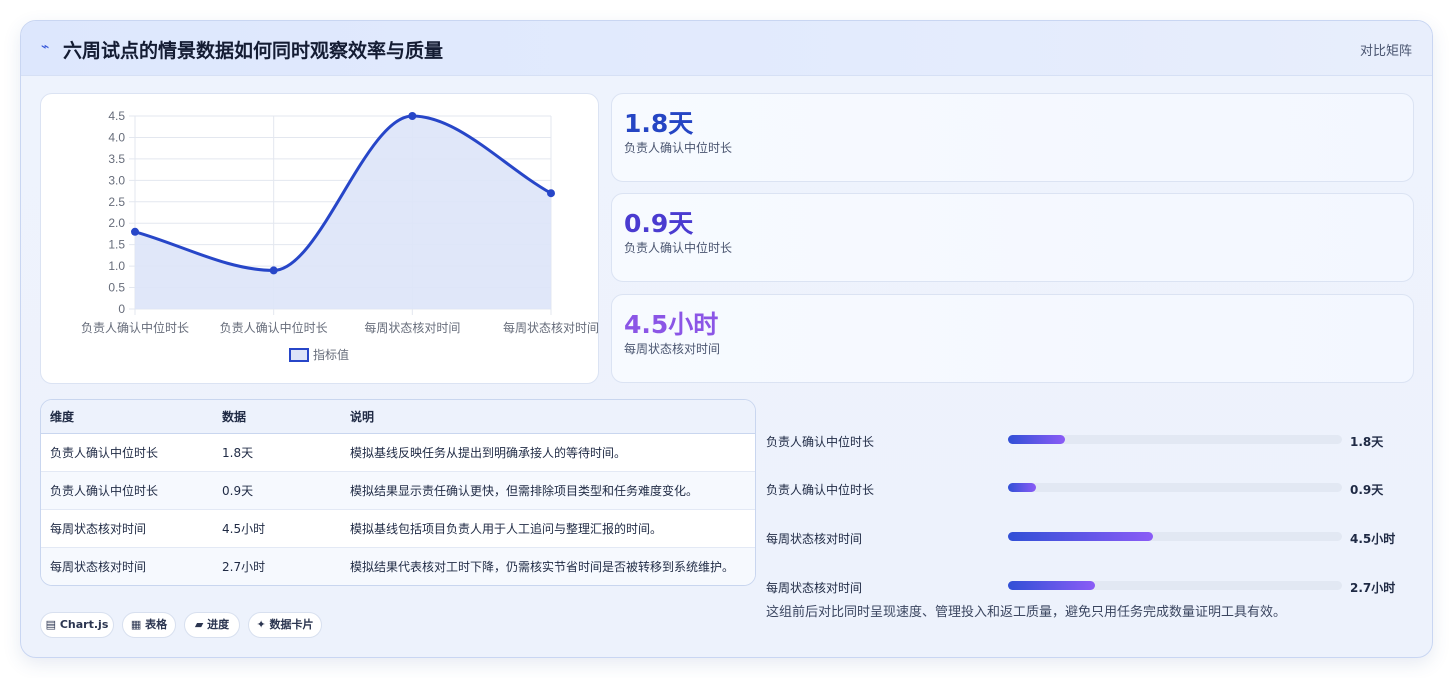 This screenshot has width=1453, height=678. Describe the element at coordinates (199, 624) in the screenshot. I see `progress-icon: ▰` at that location.